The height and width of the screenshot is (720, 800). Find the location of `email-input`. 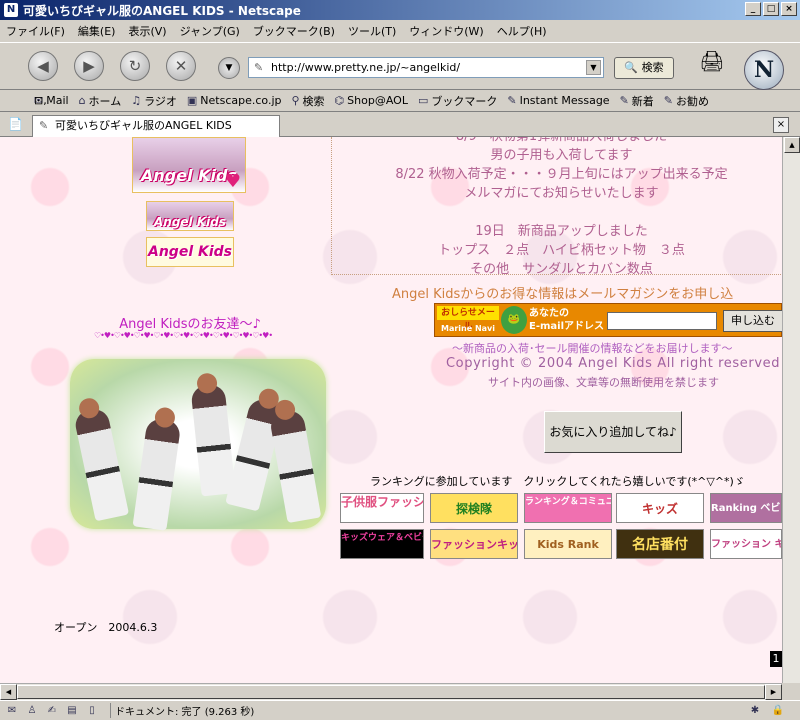

email-input is located at coordinates (662, 321).